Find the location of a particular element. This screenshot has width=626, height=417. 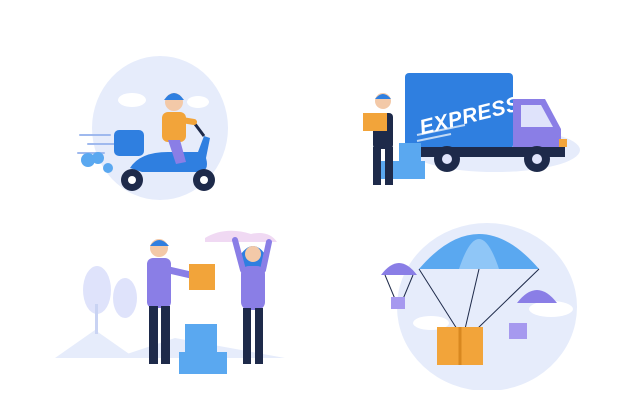

small-parcel-right is located at coordinates (518, 331).